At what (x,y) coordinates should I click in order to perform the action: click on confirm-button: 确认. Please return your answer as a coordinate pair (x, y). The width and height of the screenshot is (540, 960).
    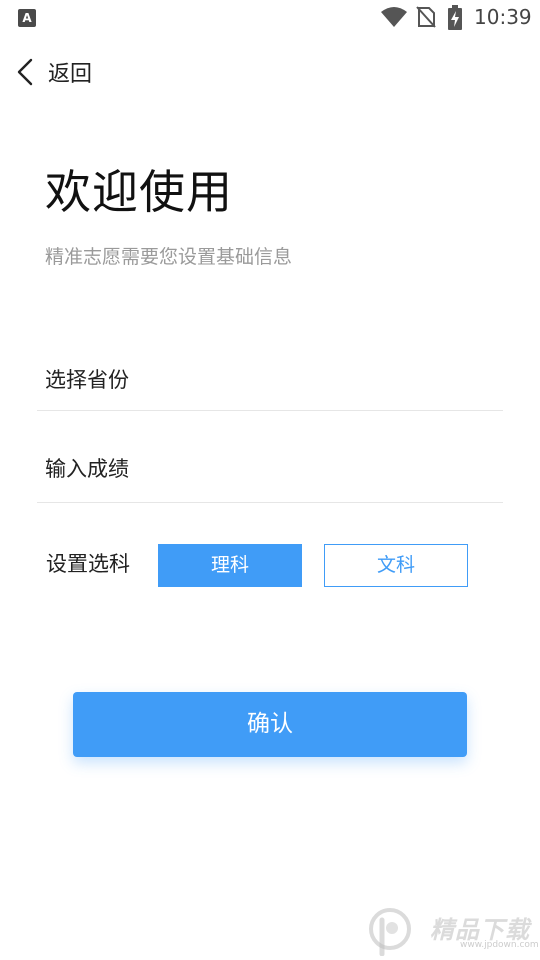
    Looking at the image, I should click on (270, 724).